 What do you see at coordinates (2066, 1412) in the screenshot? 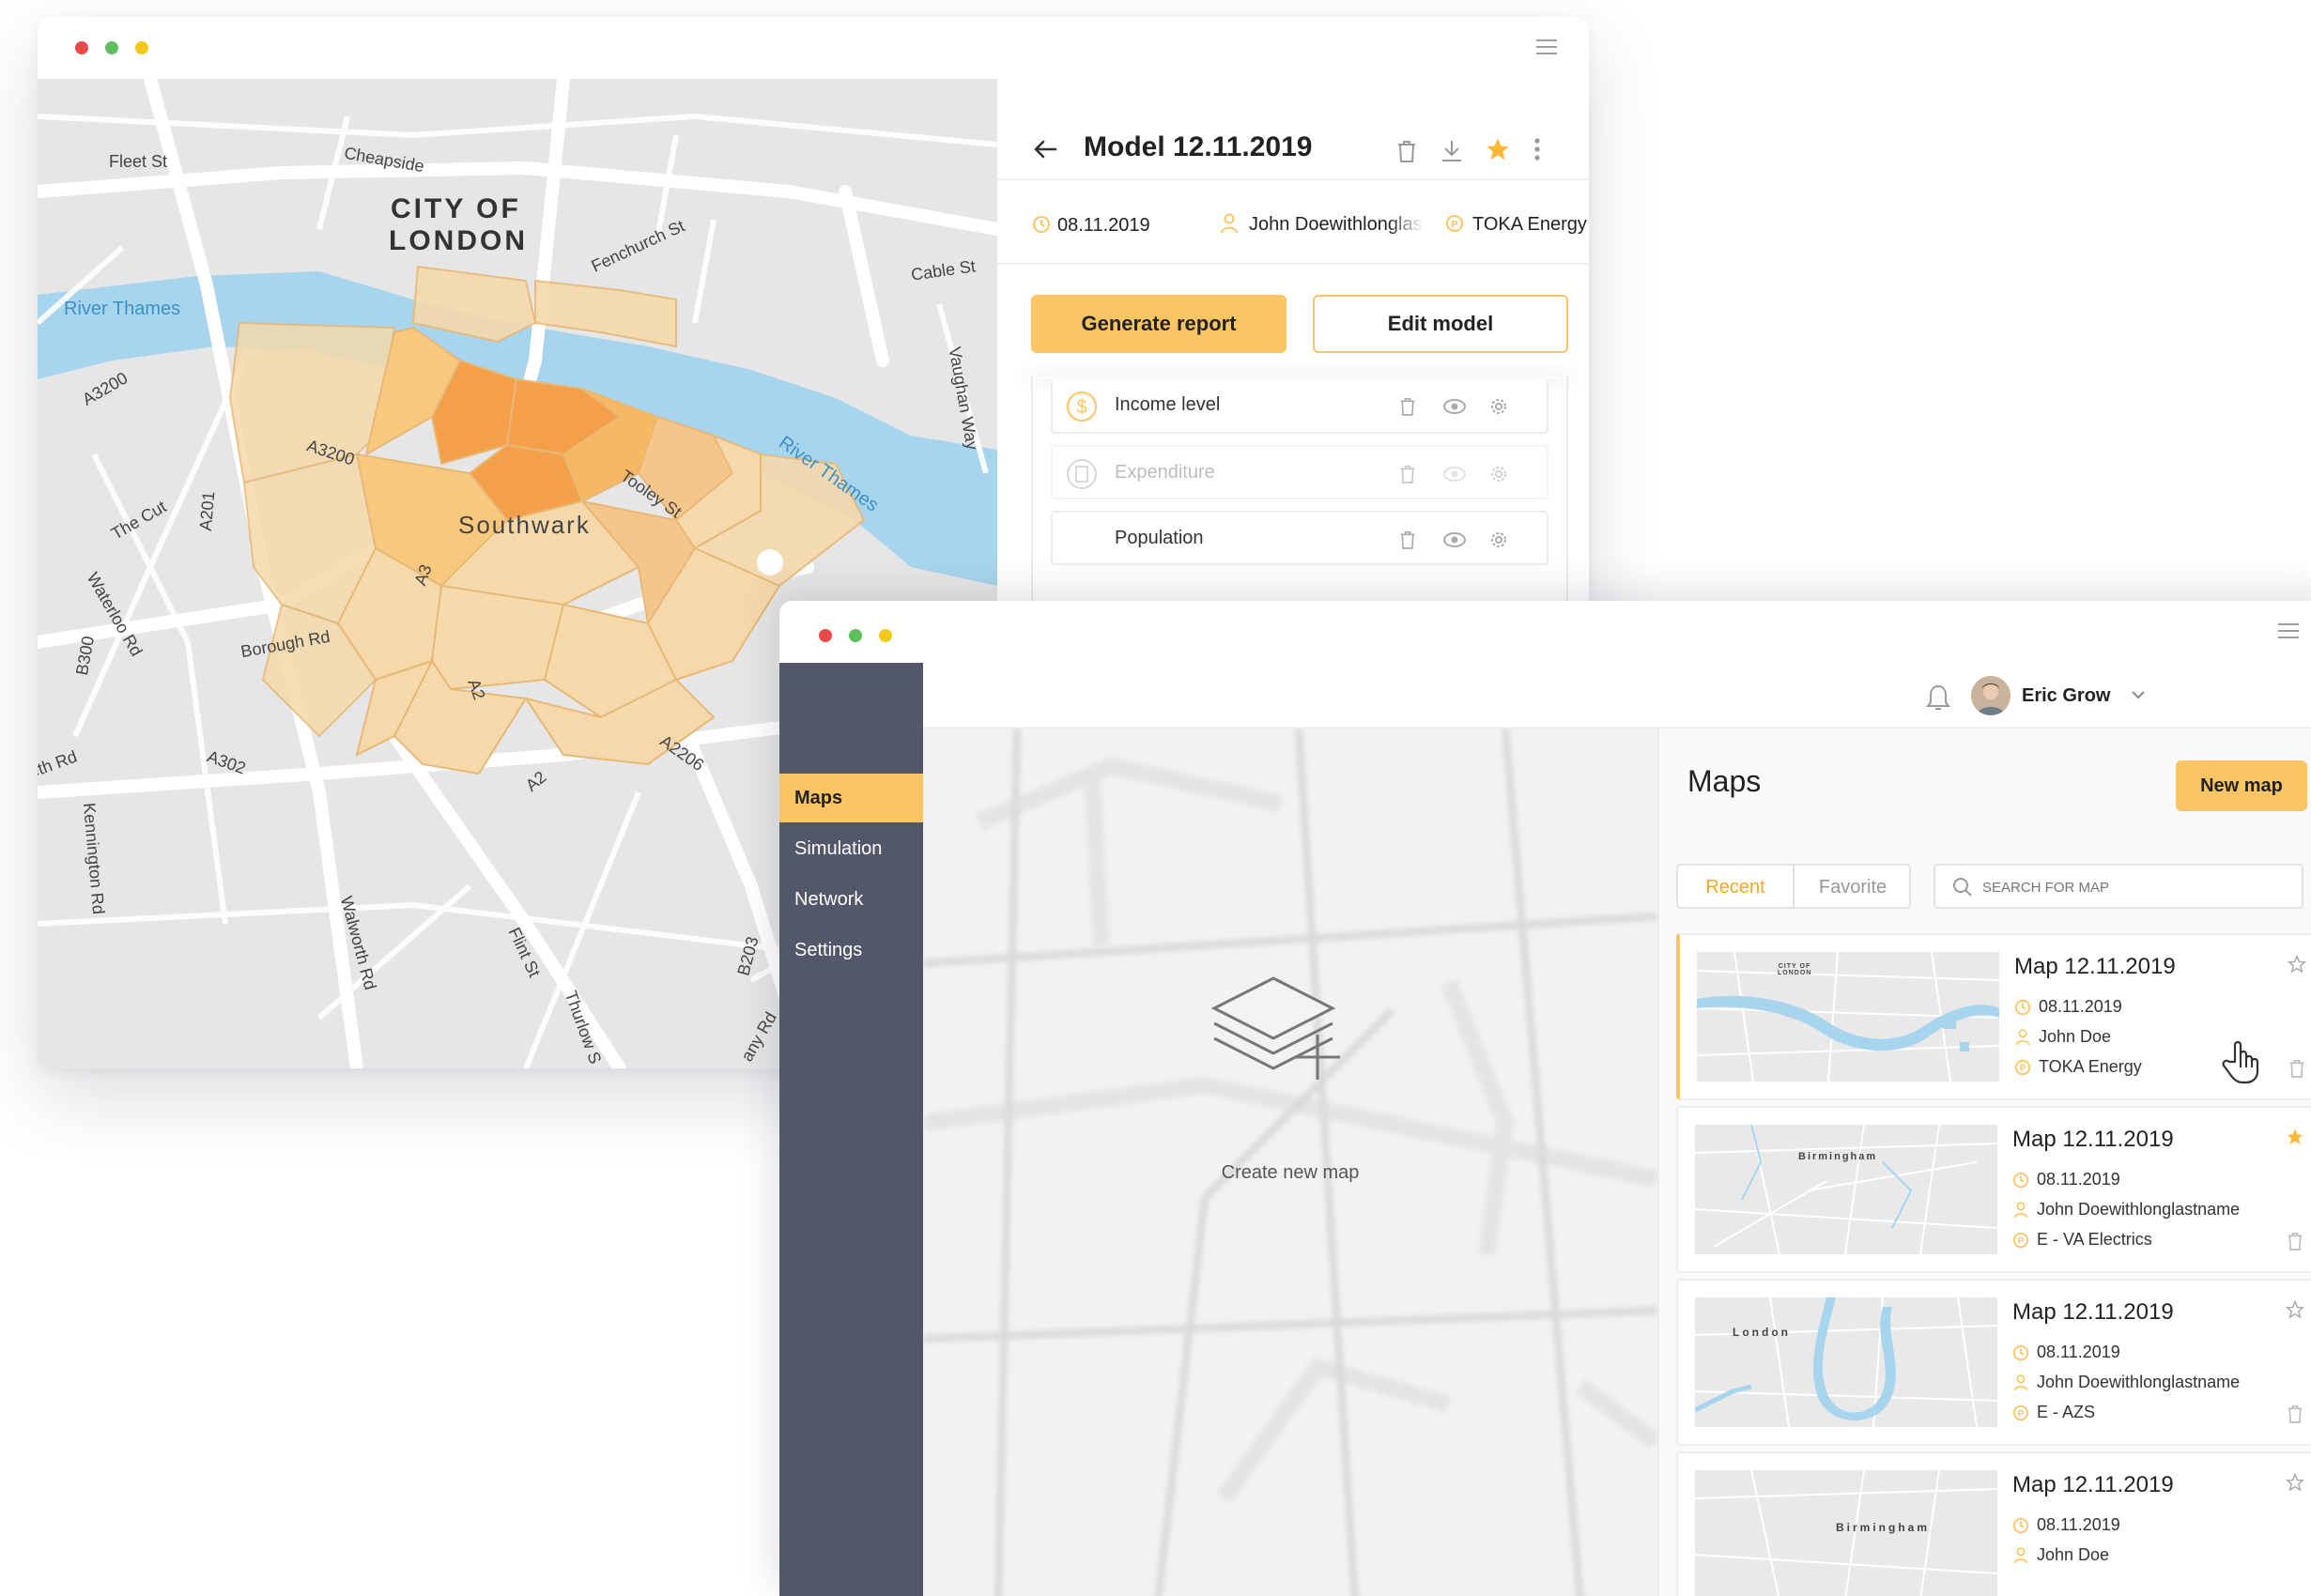
I see `card-company-text: E - AZS` at bounding box center [2066, 1412].